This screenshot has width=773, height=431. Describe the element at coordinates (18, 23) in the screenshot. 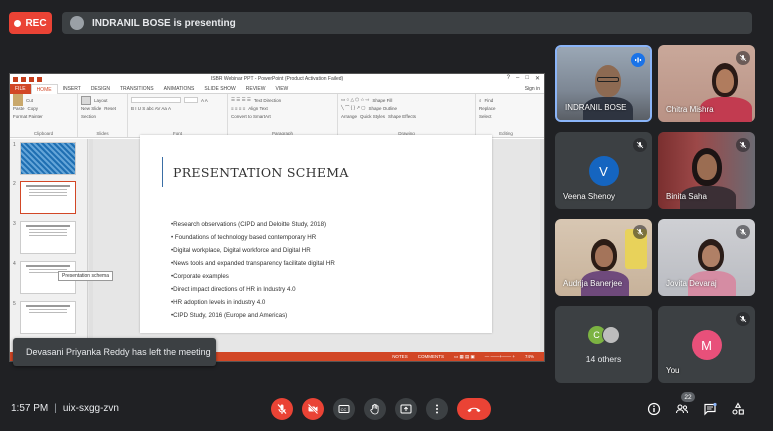

I see `record-dot-icon` at that location.